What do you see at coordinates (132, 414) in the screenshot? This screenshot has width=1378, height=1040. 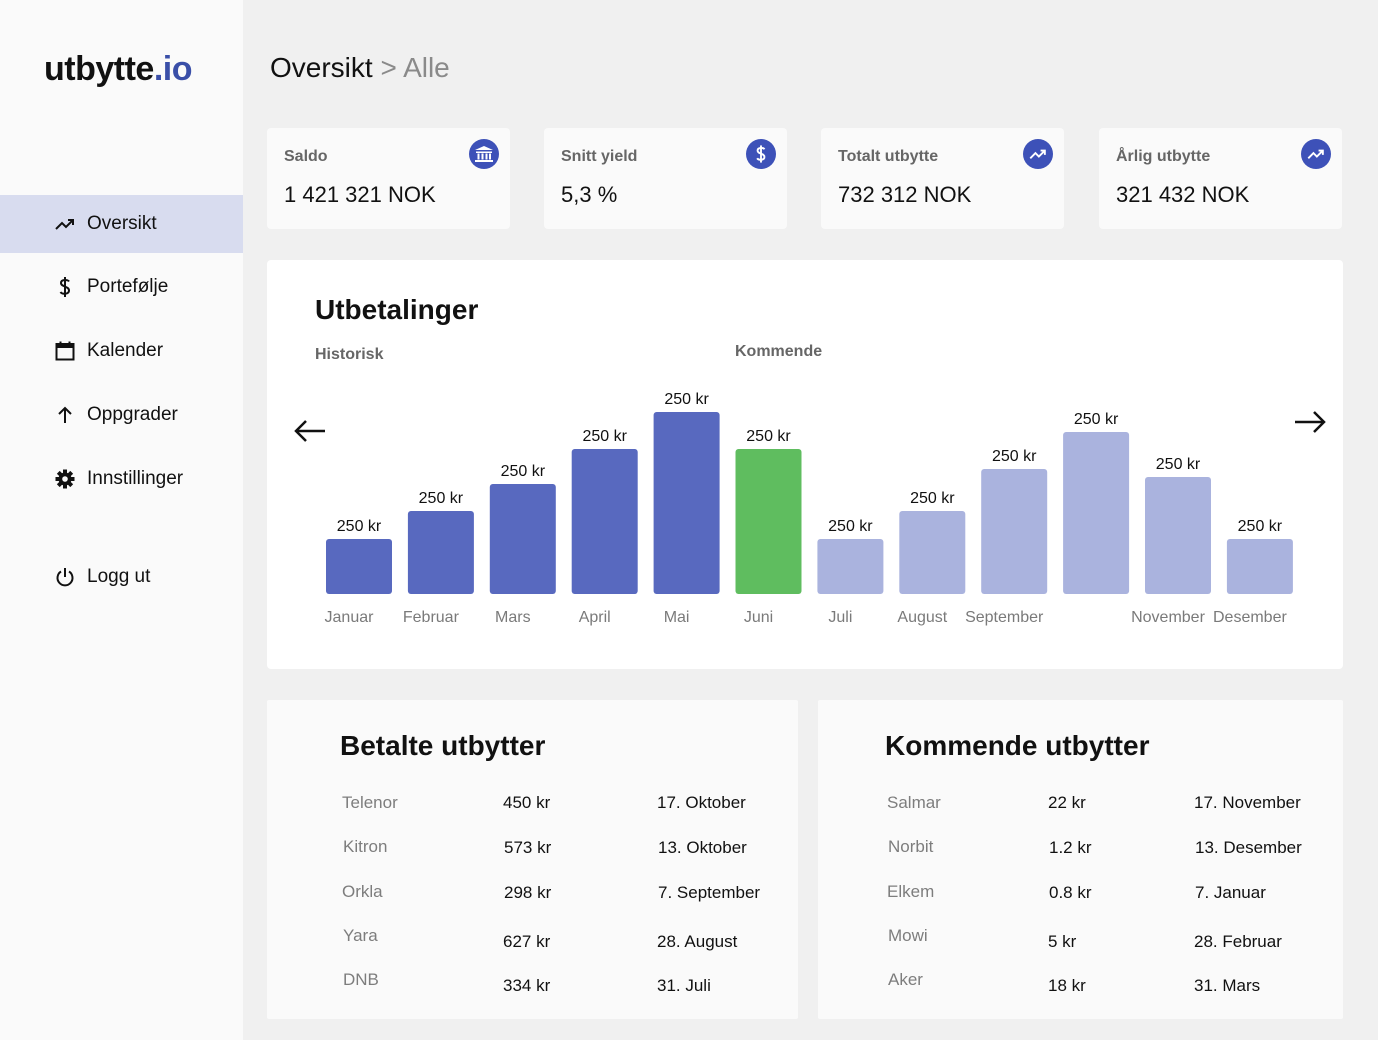 I see `sidebar-item-label: Oppgrader` at bounding box center [132, 414].